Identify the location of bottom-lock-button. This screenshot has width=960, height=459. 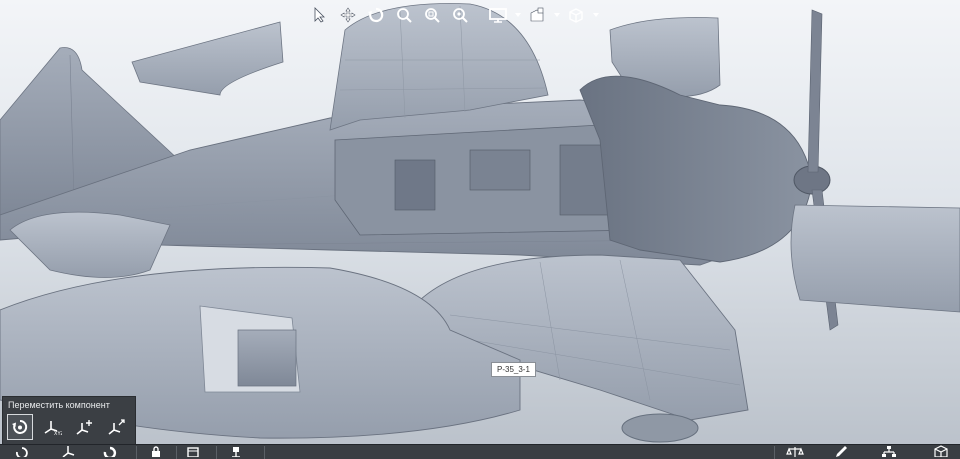
(156, 452).